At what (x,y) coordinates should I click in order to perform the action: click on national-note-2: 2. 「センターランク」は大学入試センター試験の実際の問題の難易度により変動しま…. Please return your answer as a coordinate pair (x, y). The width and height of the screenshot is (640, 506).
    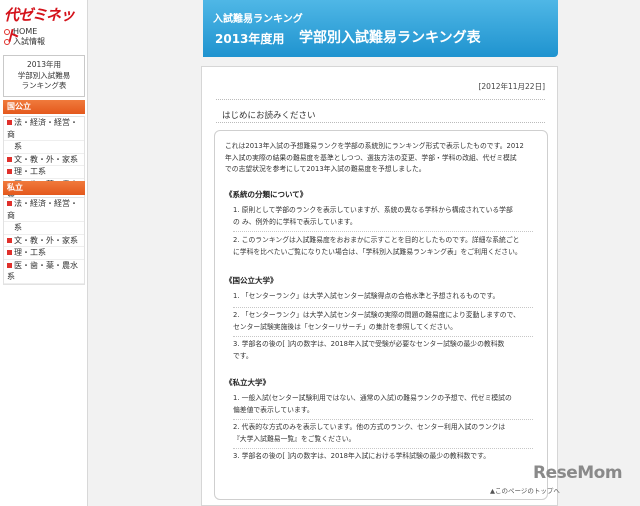
    Looking at the image, I should click on (376, 321).